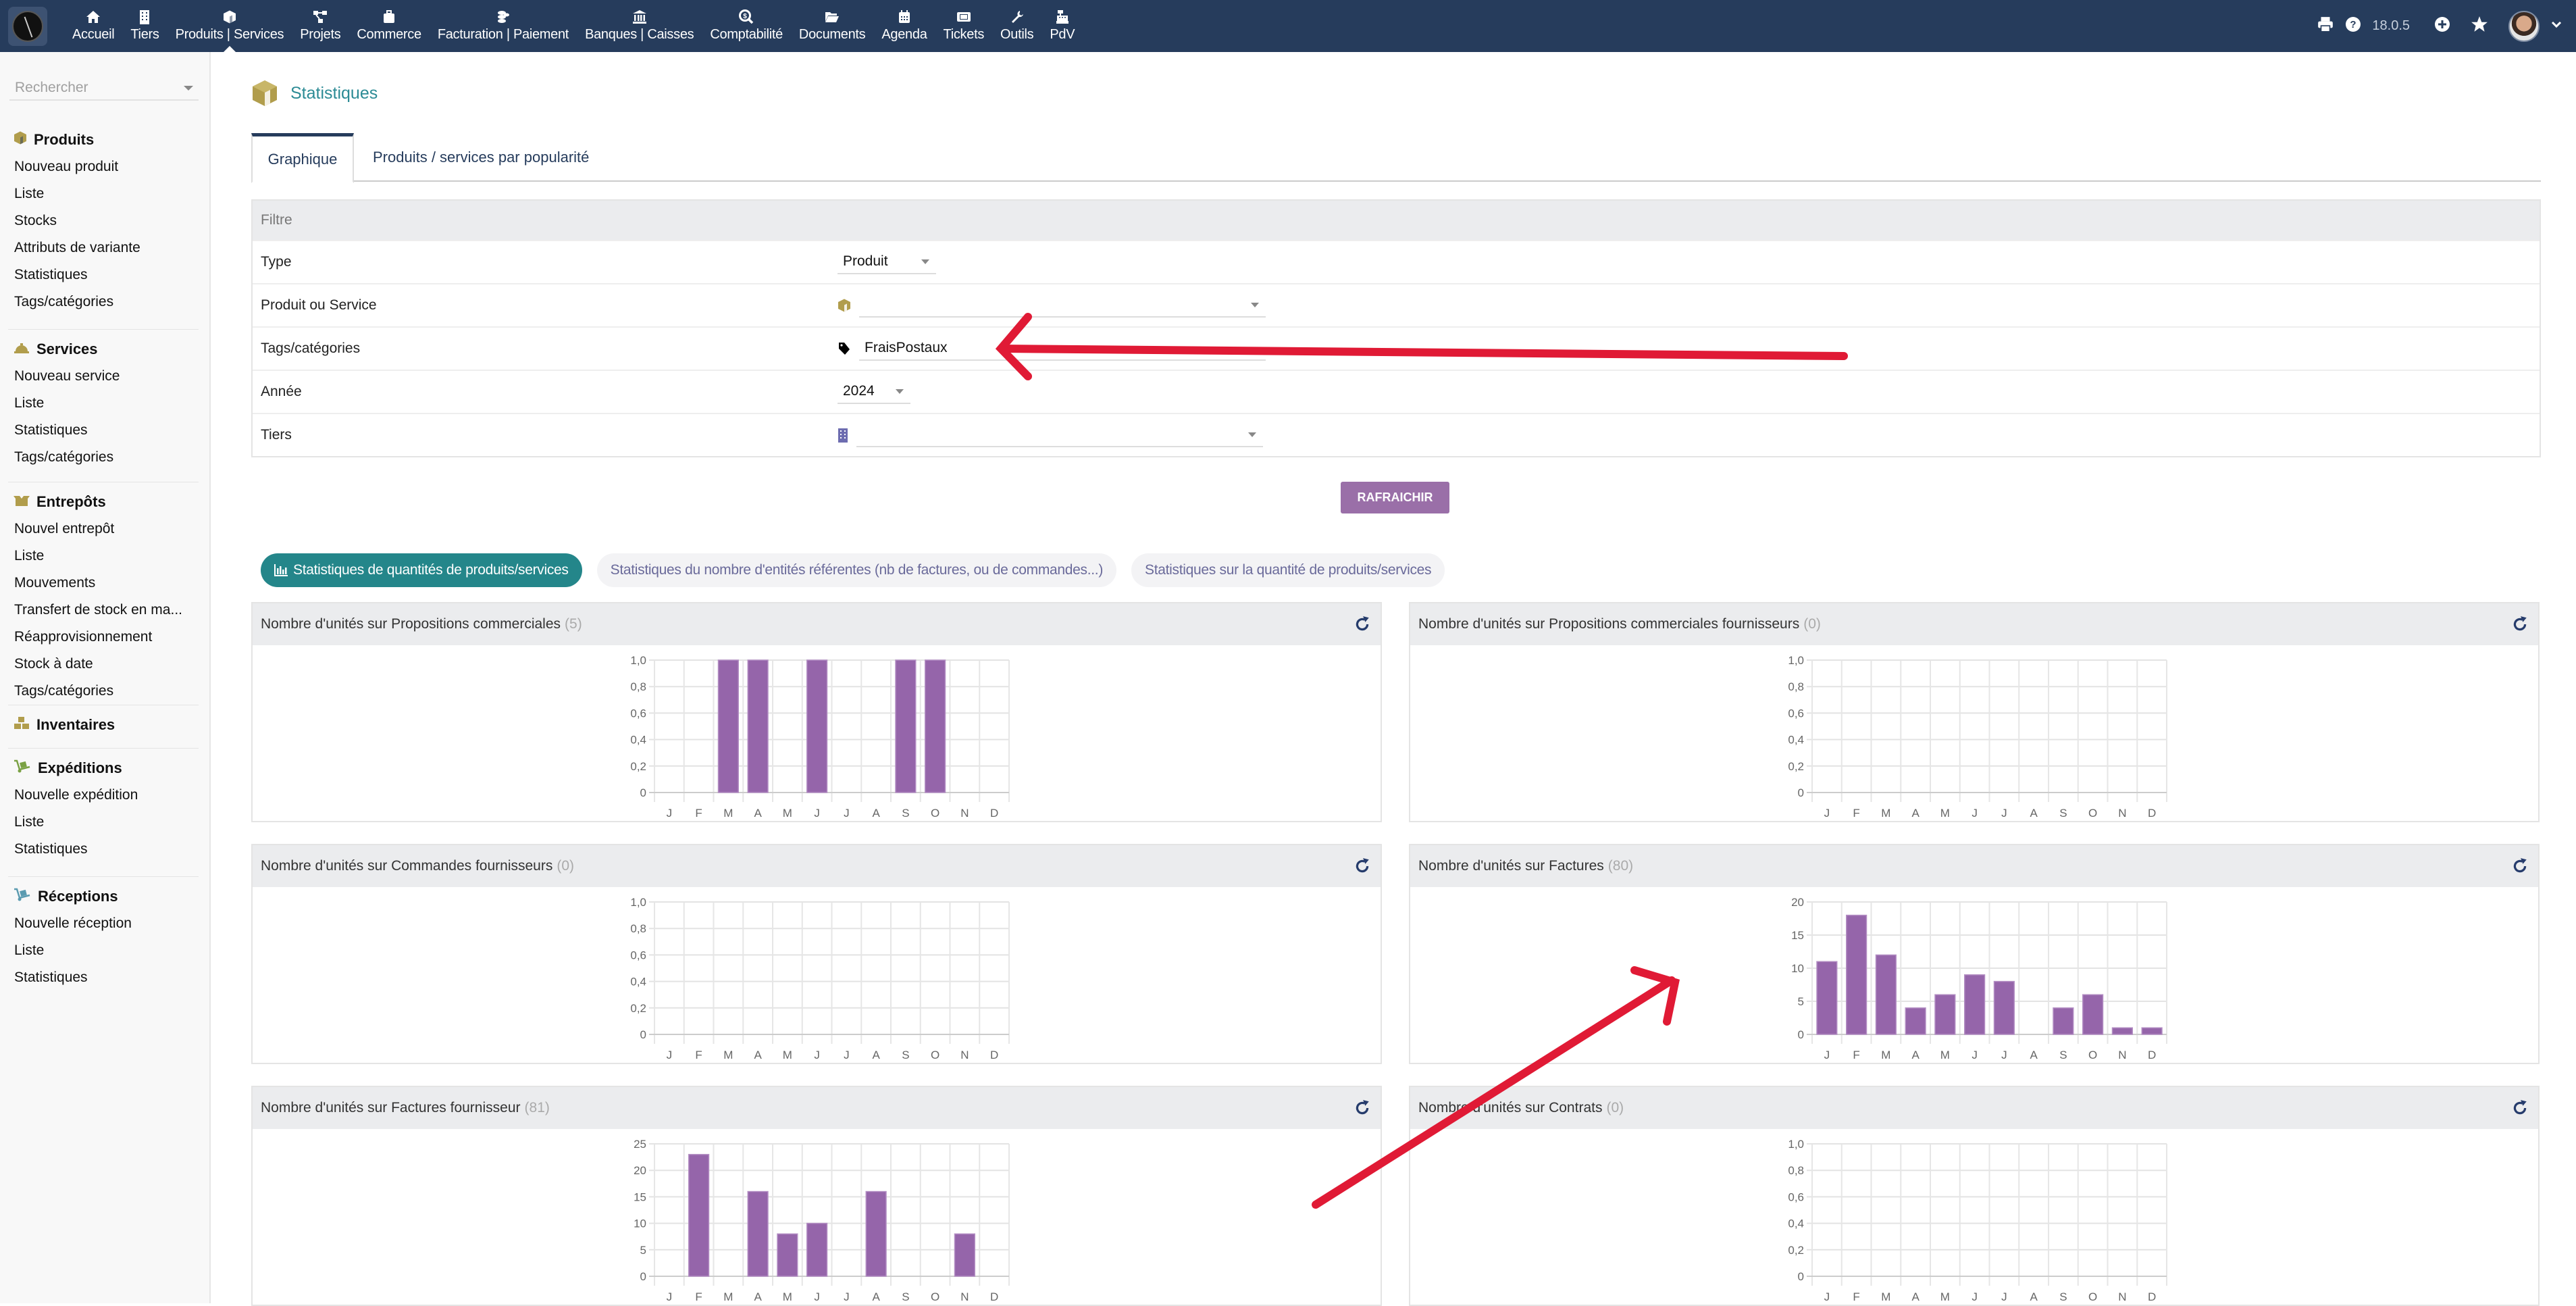 This screenshot has height=1306, width=2576. I want to click on x-tick-label: D, so click(994, 814).